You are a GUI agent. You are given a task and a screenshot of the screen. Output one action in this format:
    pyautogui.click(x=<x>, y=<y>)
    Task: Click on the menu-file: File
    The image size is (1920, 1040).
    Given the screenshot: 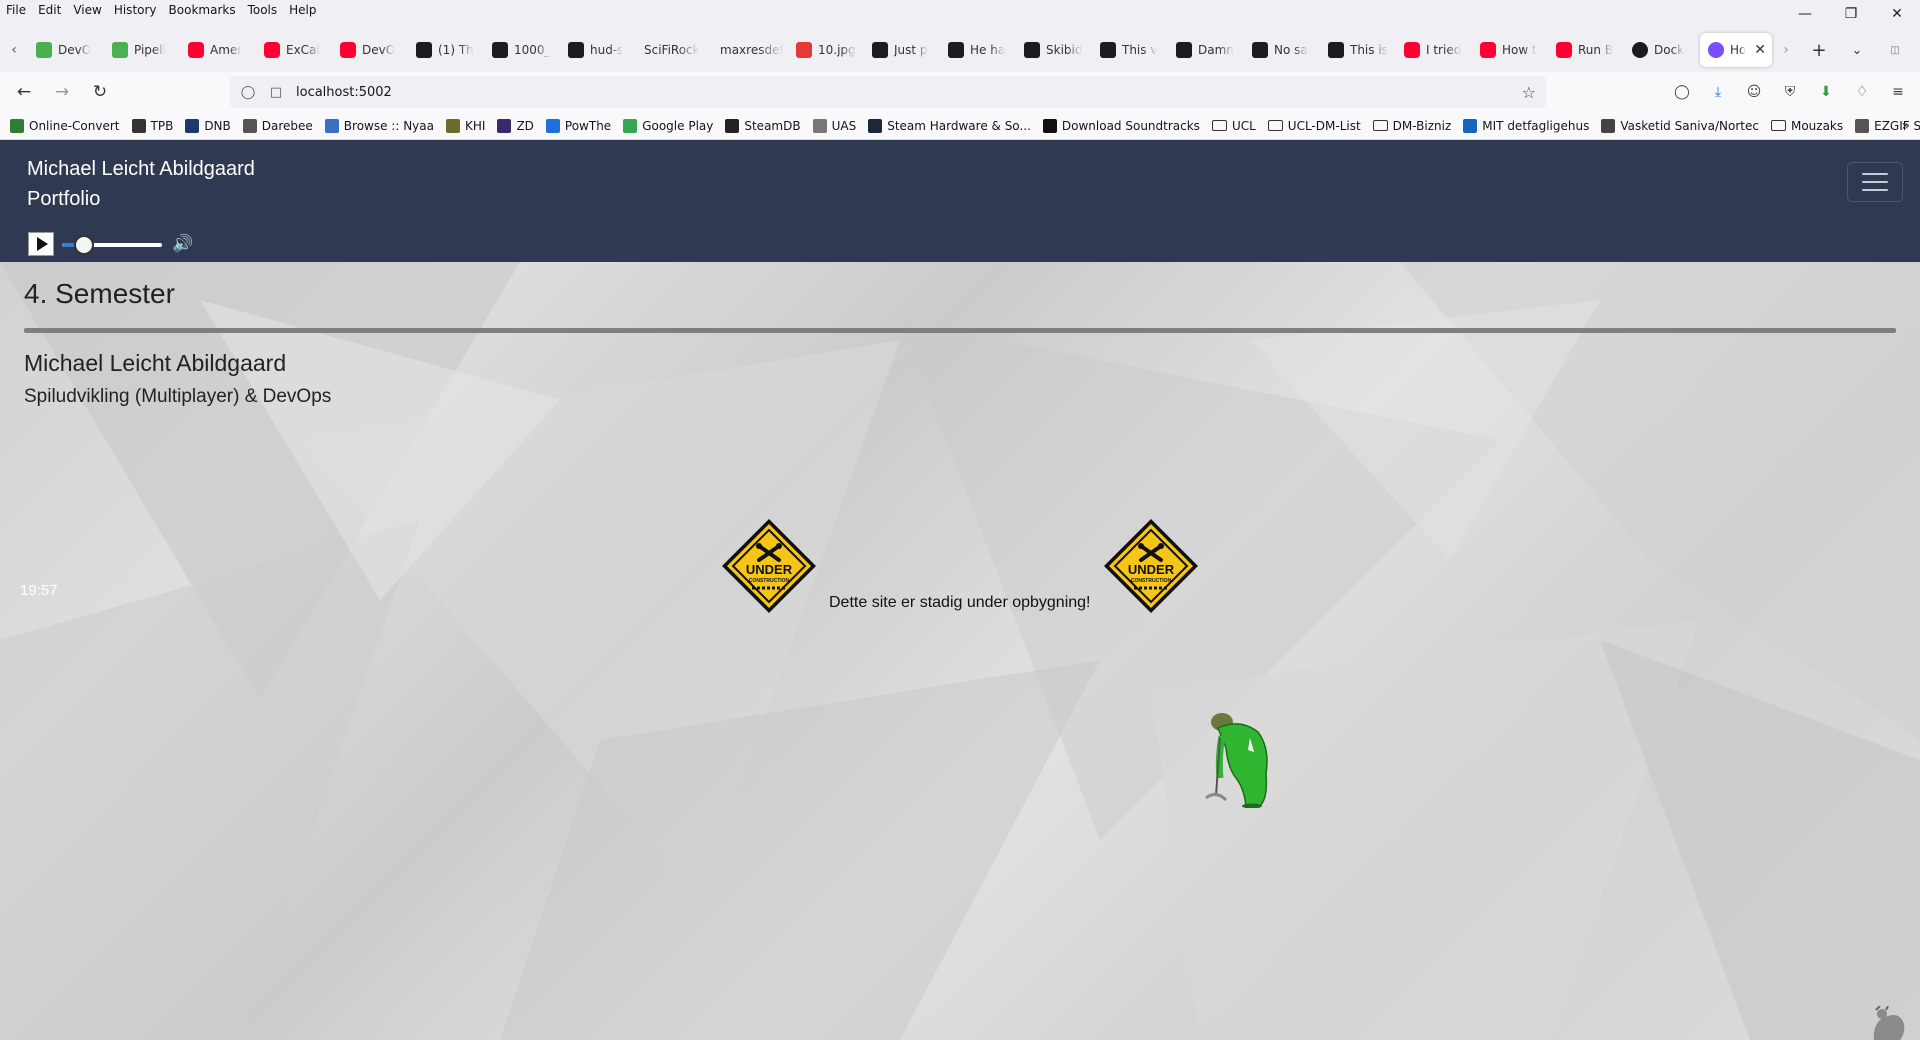 What is the action you would take?
    pyautogui.click(x=16, y=10)
    